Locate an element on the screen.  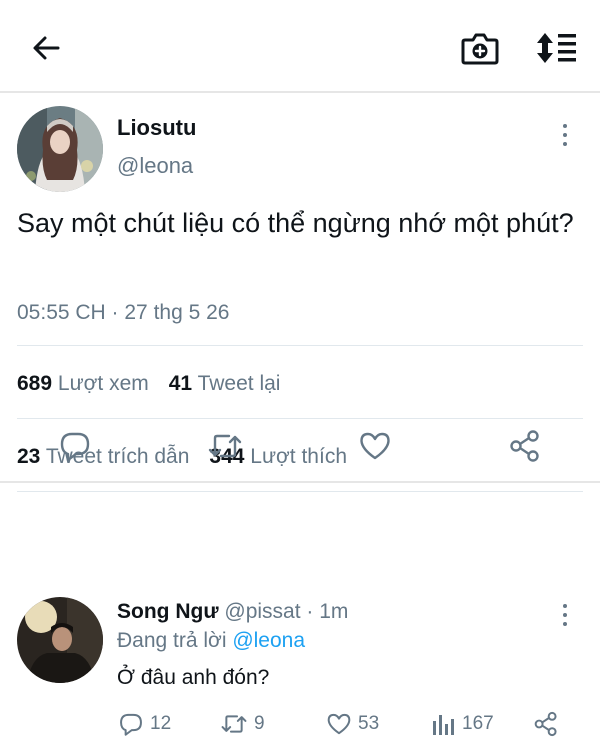
views-stat: 689 Lượt xem is located at coordinates (83, 383).